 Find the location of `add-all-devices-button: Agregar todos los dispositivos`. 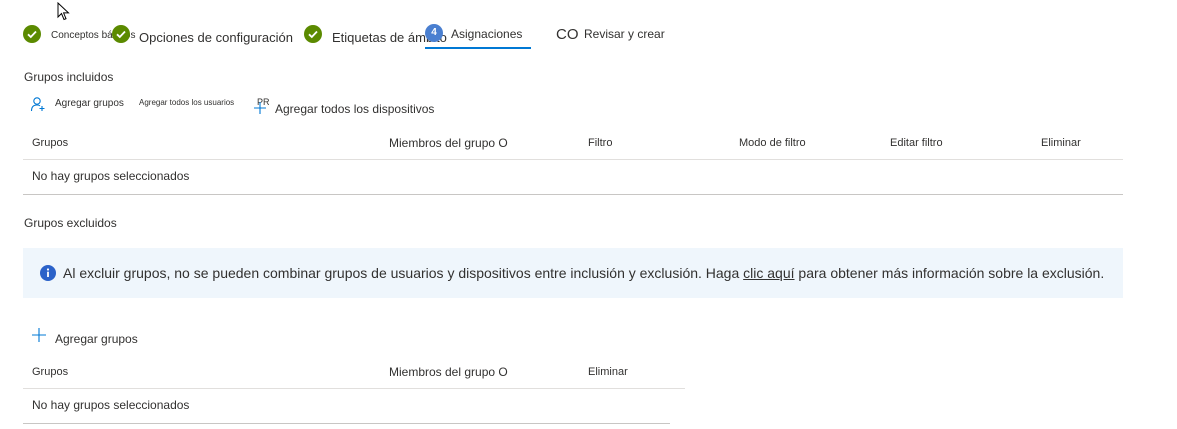

add-all-devices-button: Agregar todos los dispositivos is located at coordinates (354, 109).